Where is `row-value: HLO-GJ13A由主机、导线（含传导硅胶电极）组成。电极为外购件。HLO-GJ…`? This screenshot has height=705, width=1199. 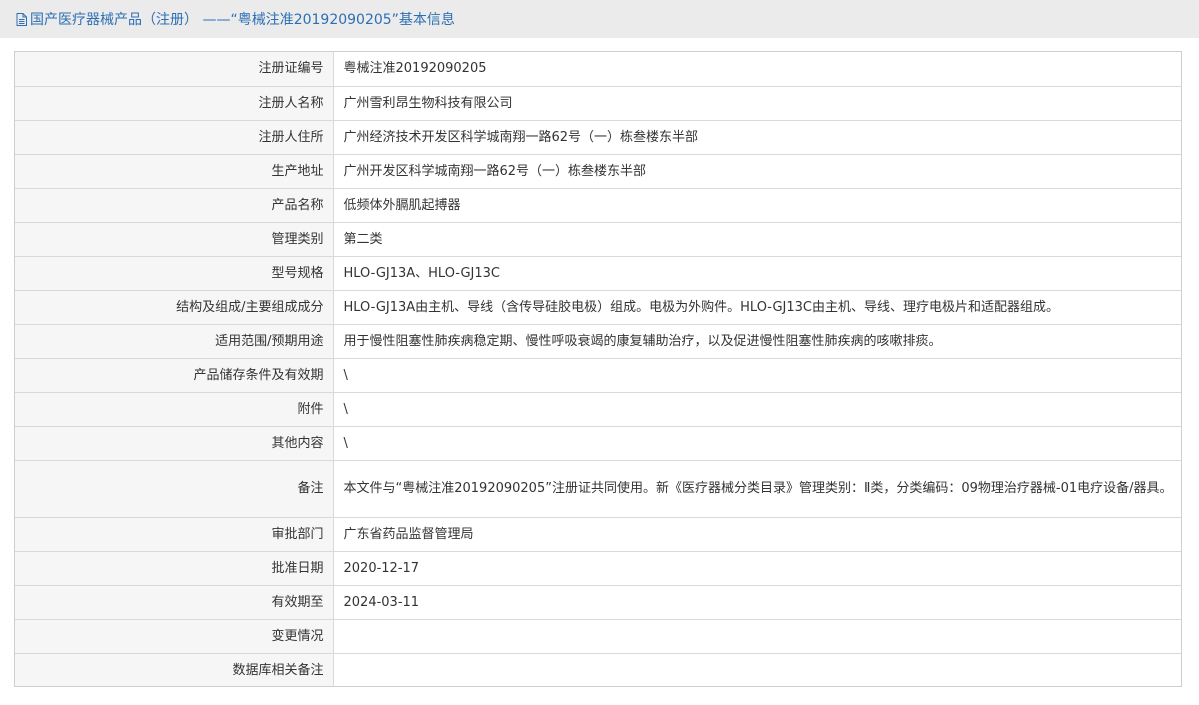 row-value: HLO-GJ13A由主机、导线（含传导硅胶电极）组成。电极为外购件。HLO-GJ… is located at coordinates (757, 307).